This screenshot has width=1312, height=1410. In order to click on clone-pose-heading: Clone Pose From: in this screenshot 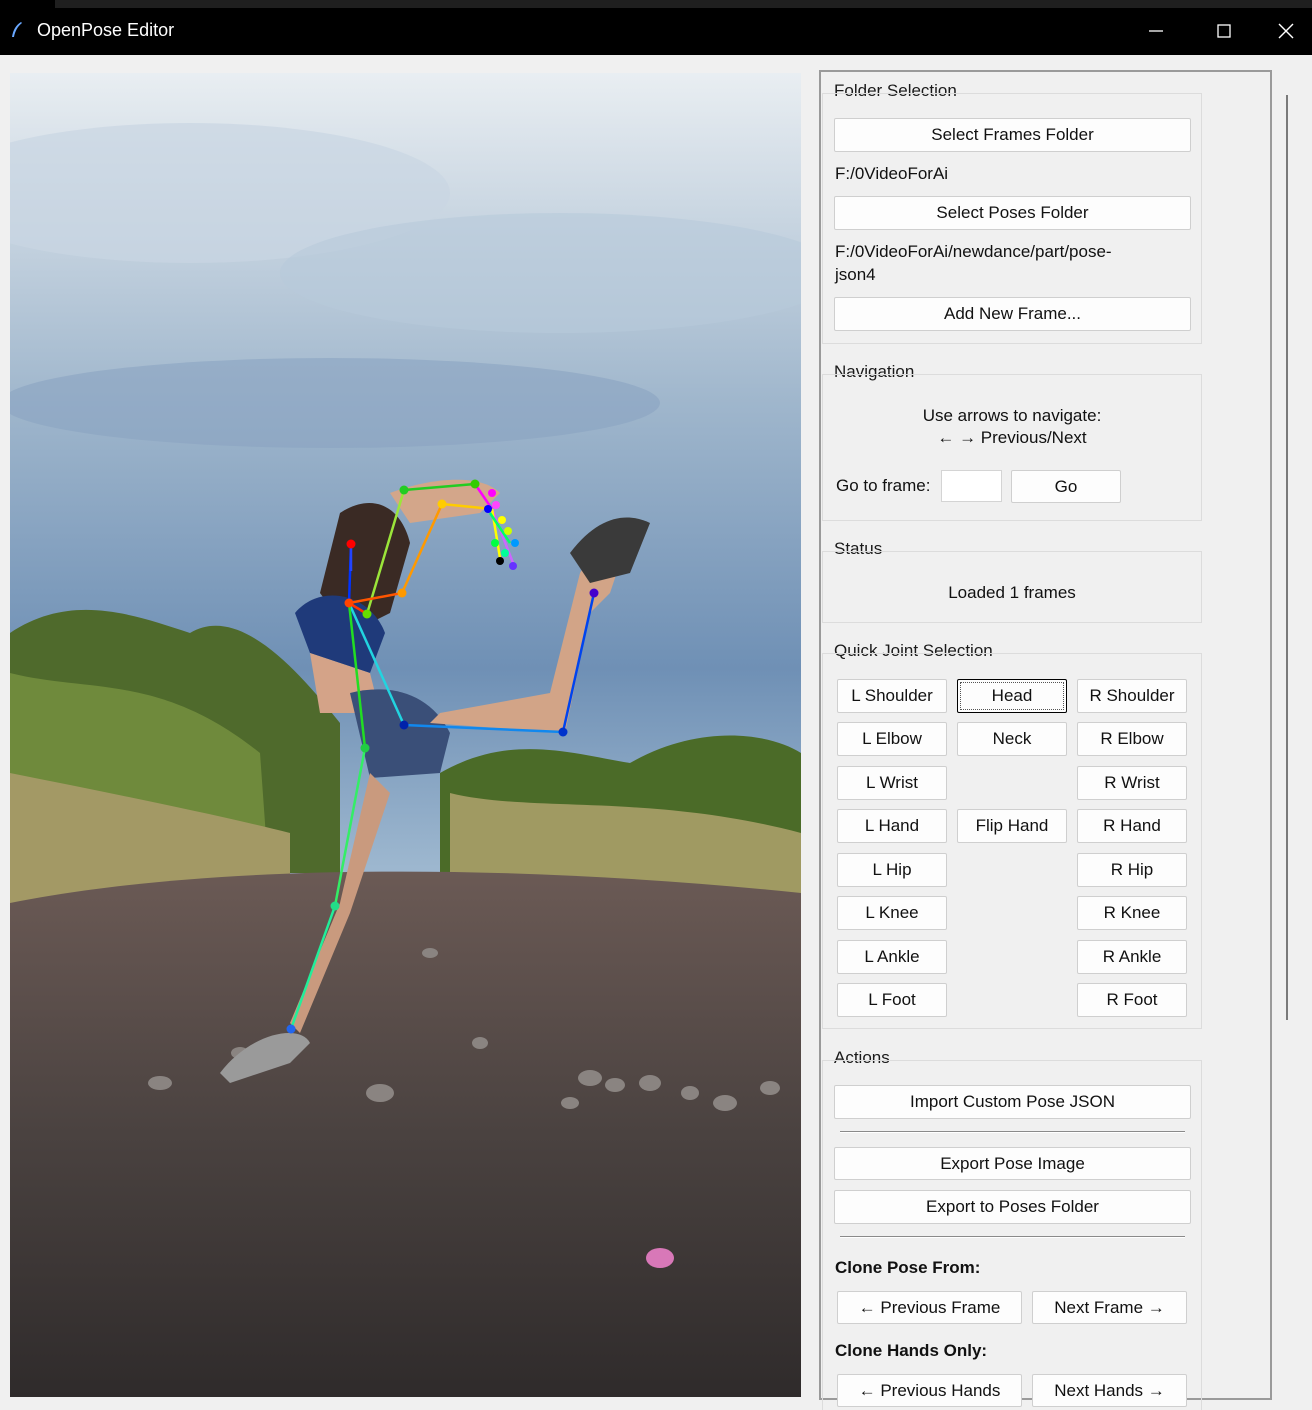, I will do `click(908, 1267)`.